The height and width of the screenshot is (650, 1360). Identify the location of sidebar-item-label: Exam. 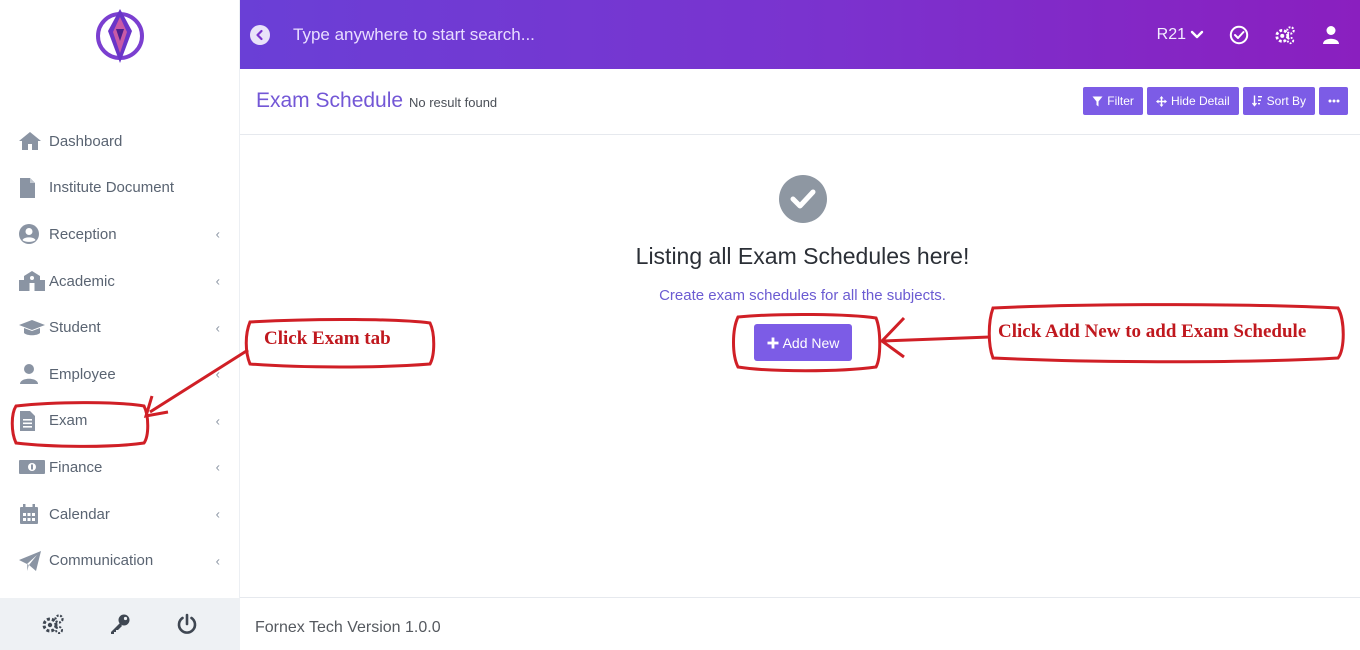
(68, 421).